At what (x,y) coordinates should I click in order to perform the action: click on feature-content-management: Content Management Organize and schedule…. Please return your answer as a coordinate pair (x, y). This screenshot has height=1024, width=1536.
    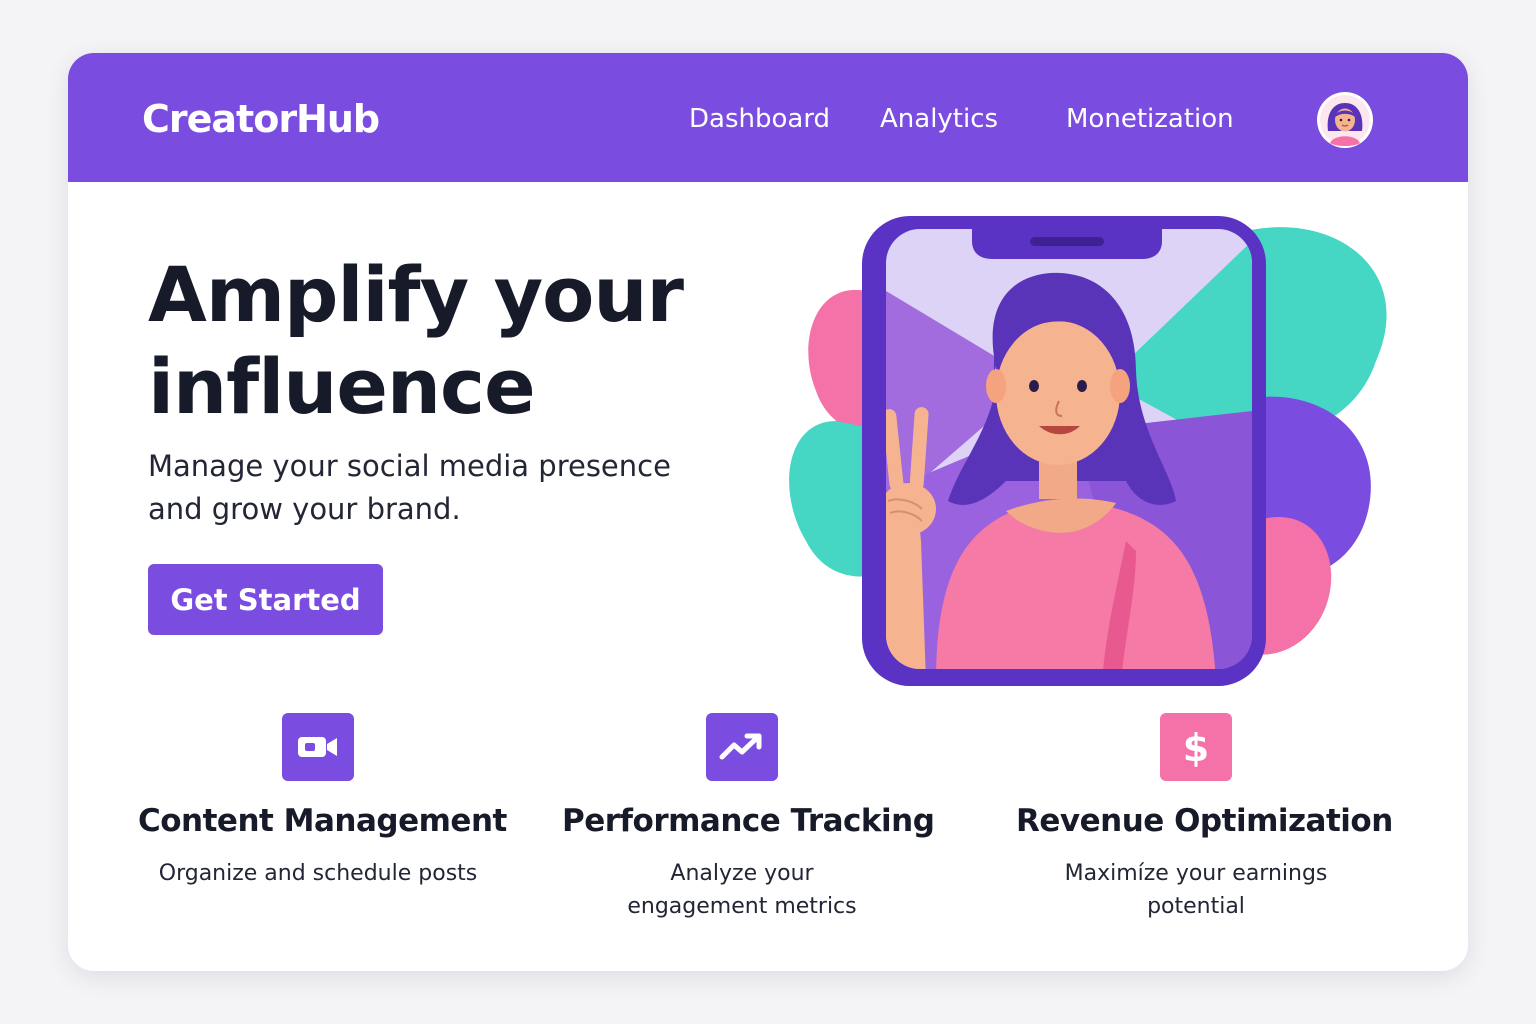
    Looking at the image, I should click on (322, 801).